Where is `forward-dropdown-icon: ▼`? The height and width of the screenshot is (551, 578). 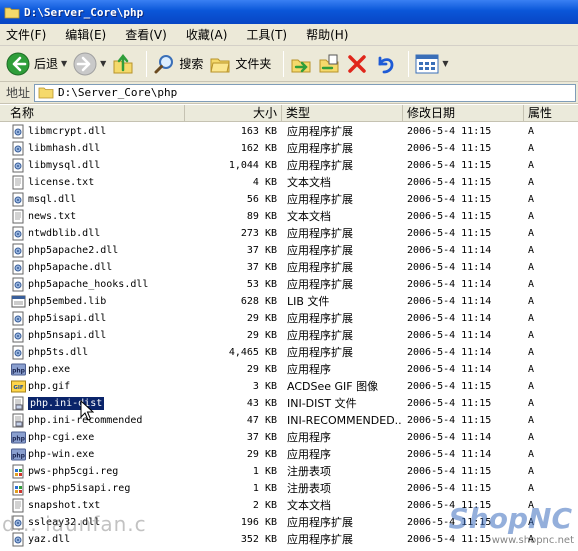
forward-dropdown-icon: ▼ is located at coordinates (103, 63).